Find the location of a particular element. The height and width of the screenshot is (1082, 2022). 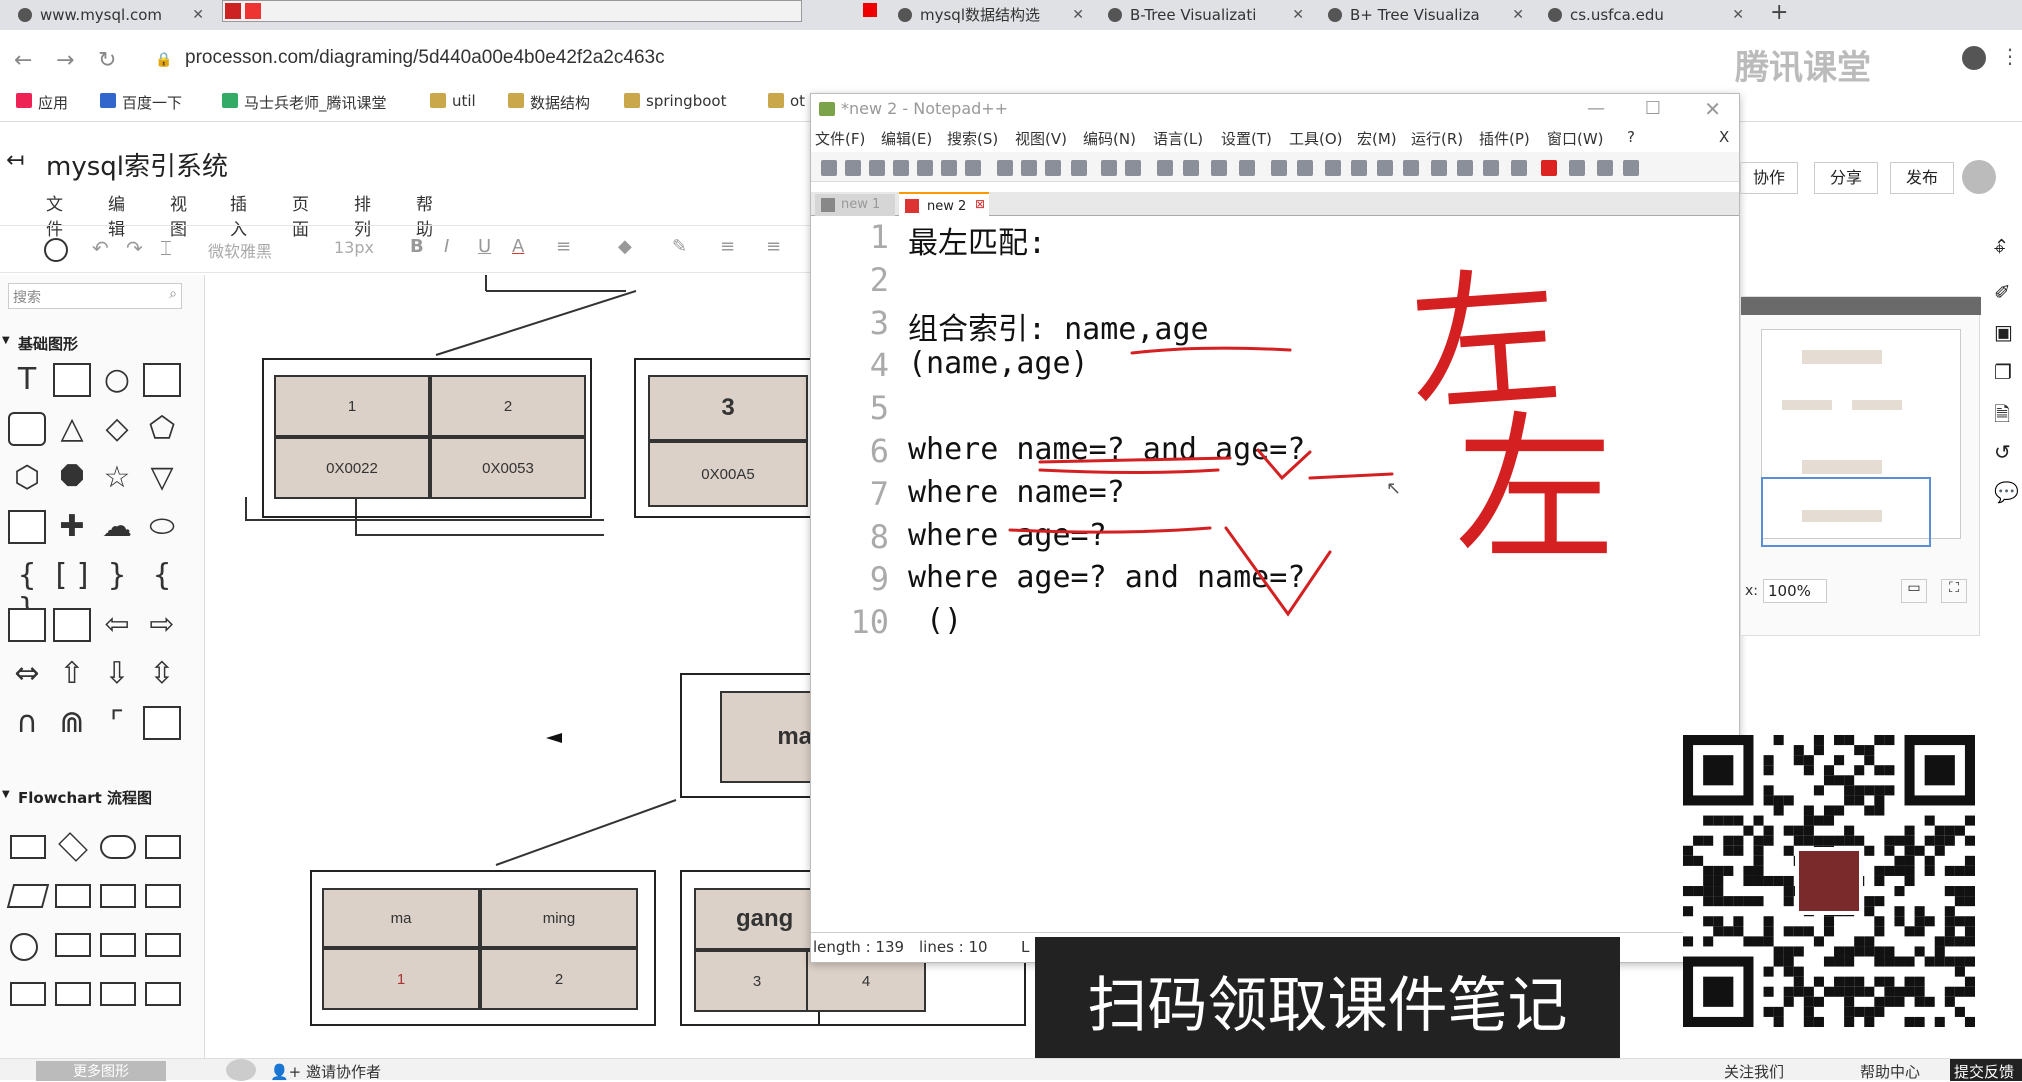

check-mark is located at coordinates (1284, 464).